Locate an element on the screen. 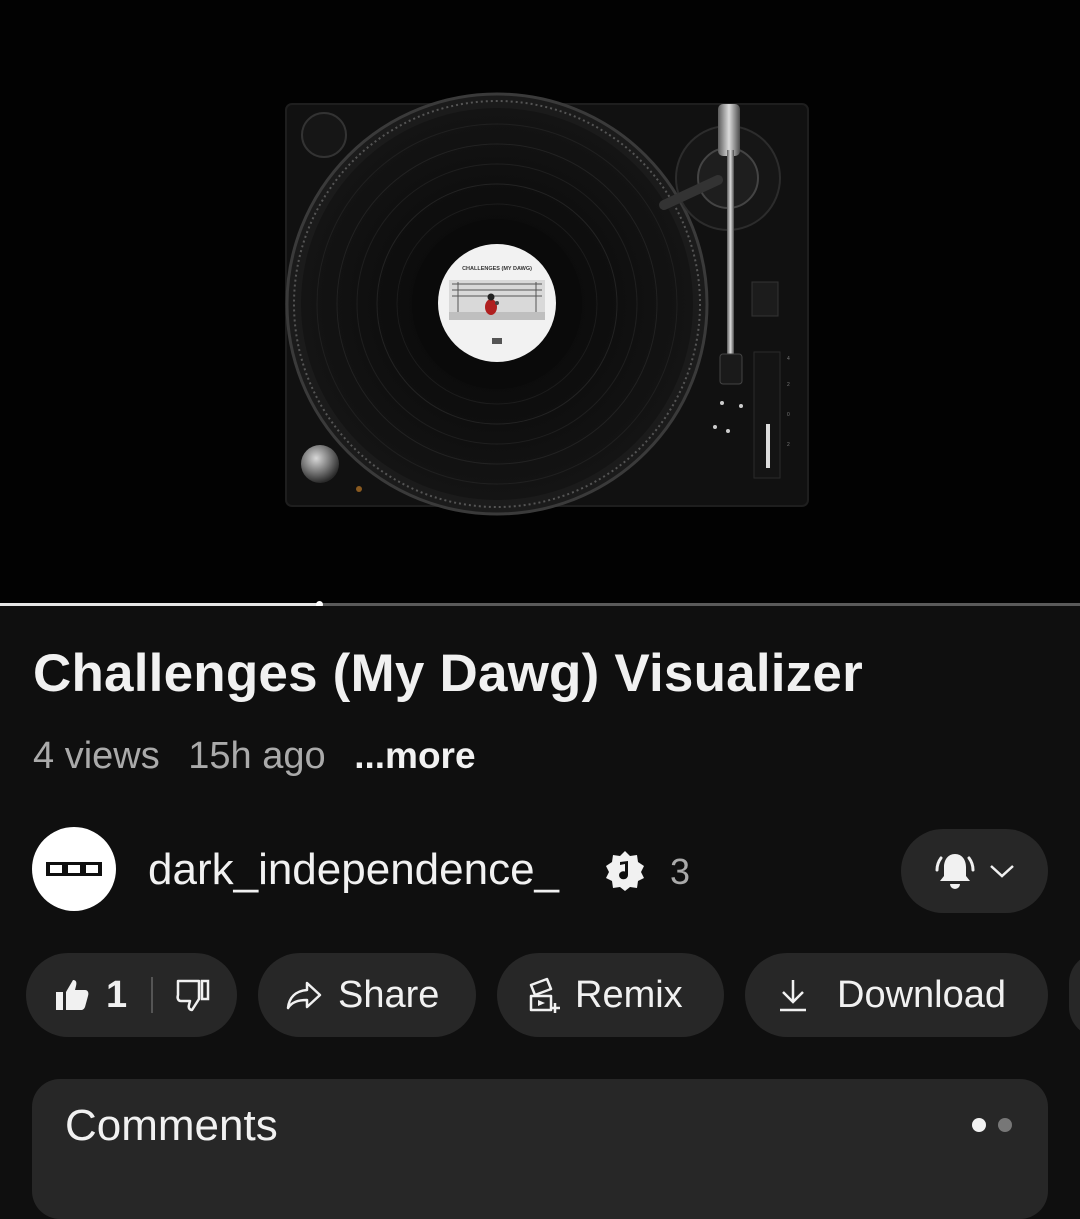 This screenshot has width=1080, height=1219. bell-ringing-icon is located at coordinates (954, 871).